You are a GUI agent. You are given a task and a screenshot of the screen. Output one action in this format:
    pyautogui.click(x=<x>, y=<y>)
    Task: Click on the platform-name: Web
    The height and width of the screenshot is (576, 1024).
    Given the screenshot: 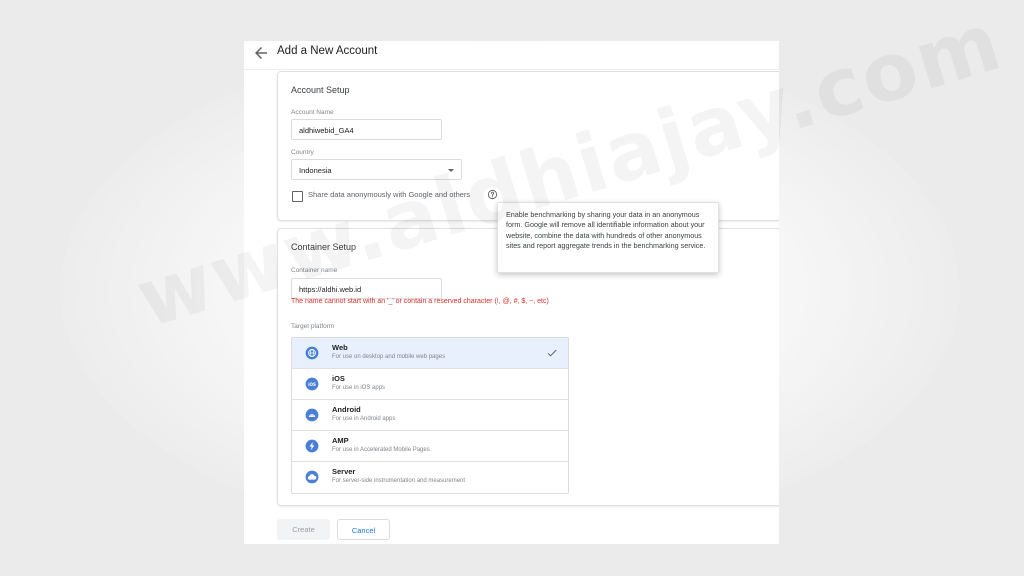 What is the action you would take?
    pyautogui.click(x=340, y=347)
    